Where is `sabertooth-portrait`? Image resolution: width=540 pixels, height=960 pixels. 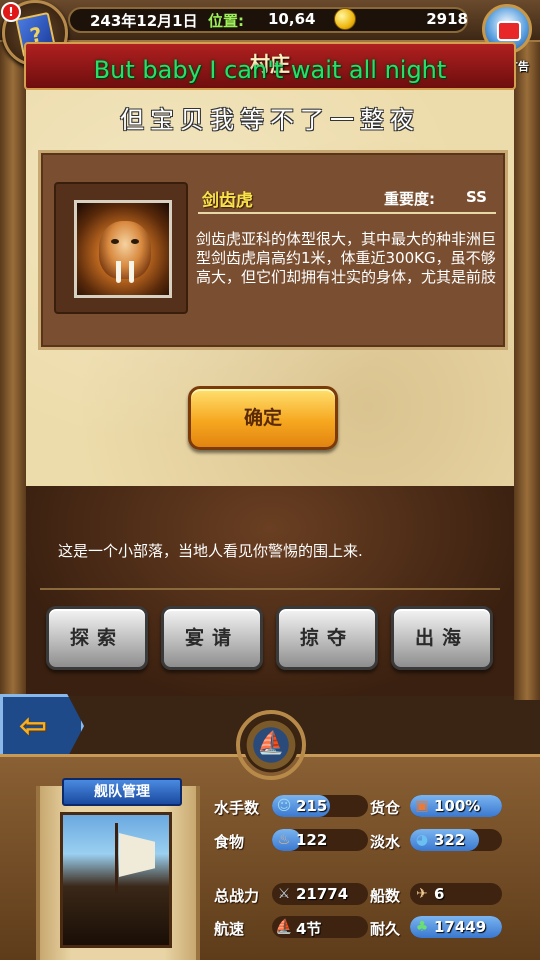 sabertooth-portrait is located at coordinates (123, 249).